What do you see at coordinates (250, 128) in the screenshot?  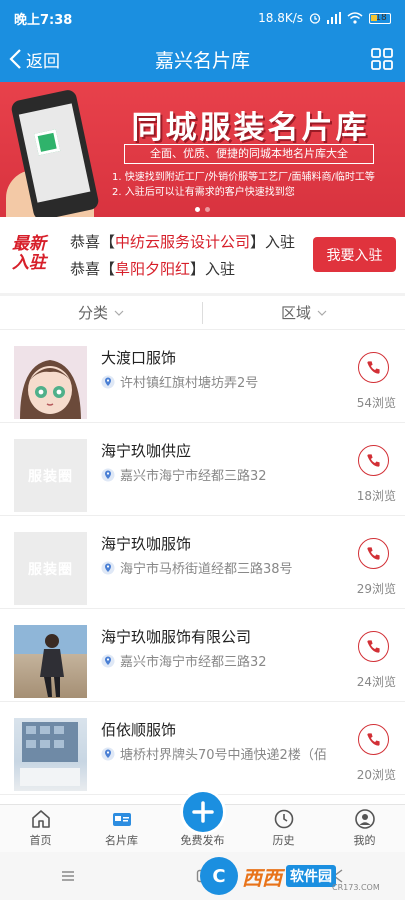 I see `banner-title: 同城服装名片库` at bounding box center [250, 128].